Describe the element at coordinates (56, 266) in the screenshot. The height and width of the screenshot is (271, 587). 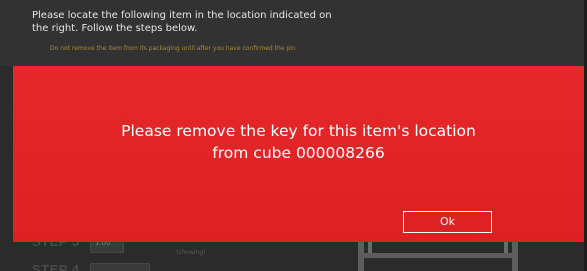
I see `step-4-label: STEP 4` at that location.